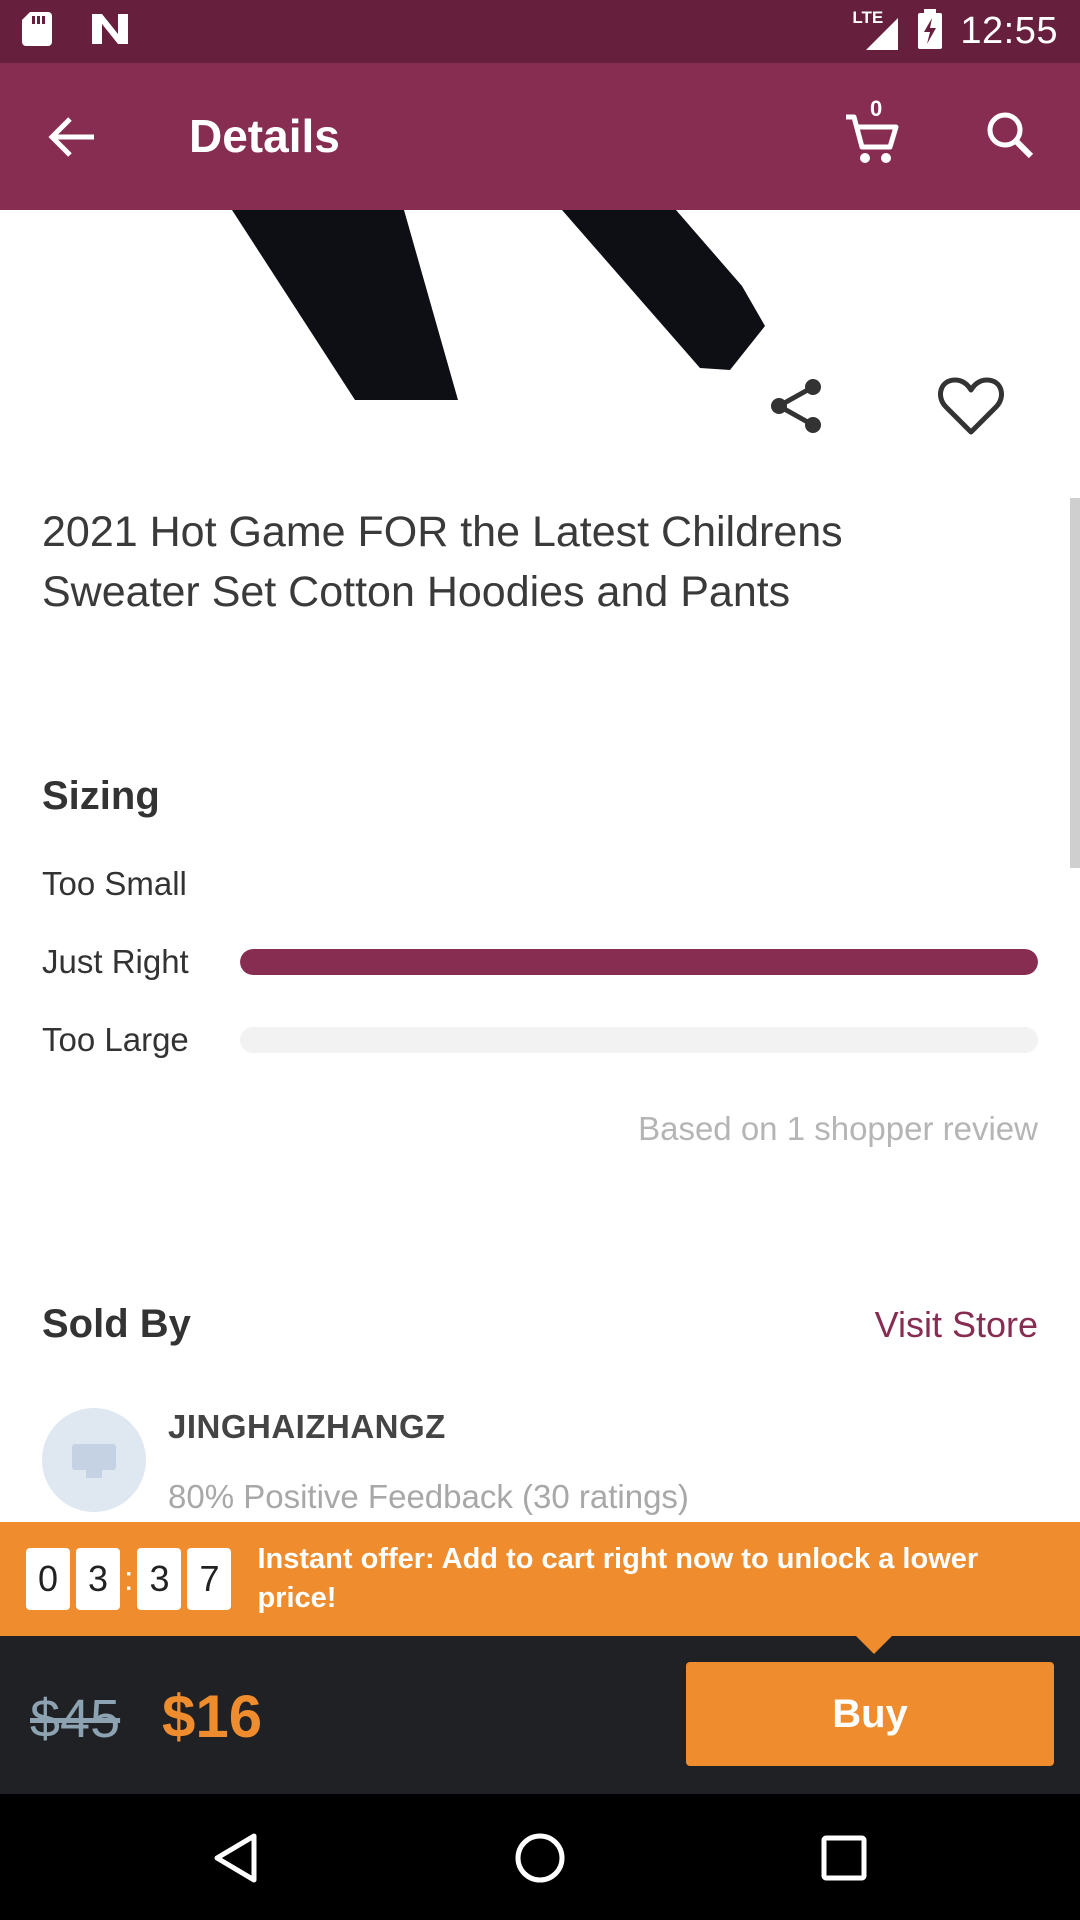 This screenshot has width=1080, height=1920. I want to click on product-image, so click(540, 345).